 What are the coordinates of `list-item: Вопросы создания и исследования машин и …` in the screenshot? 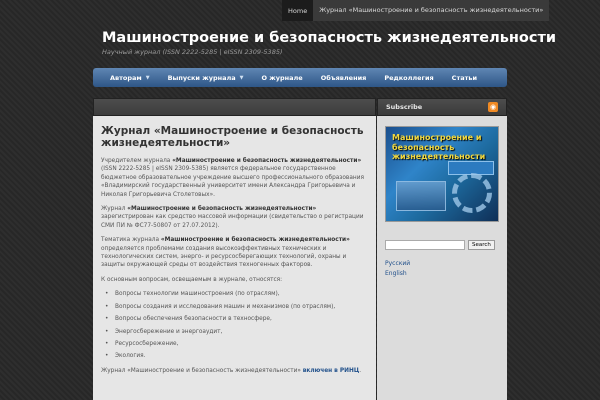 It's located at (234, 307).